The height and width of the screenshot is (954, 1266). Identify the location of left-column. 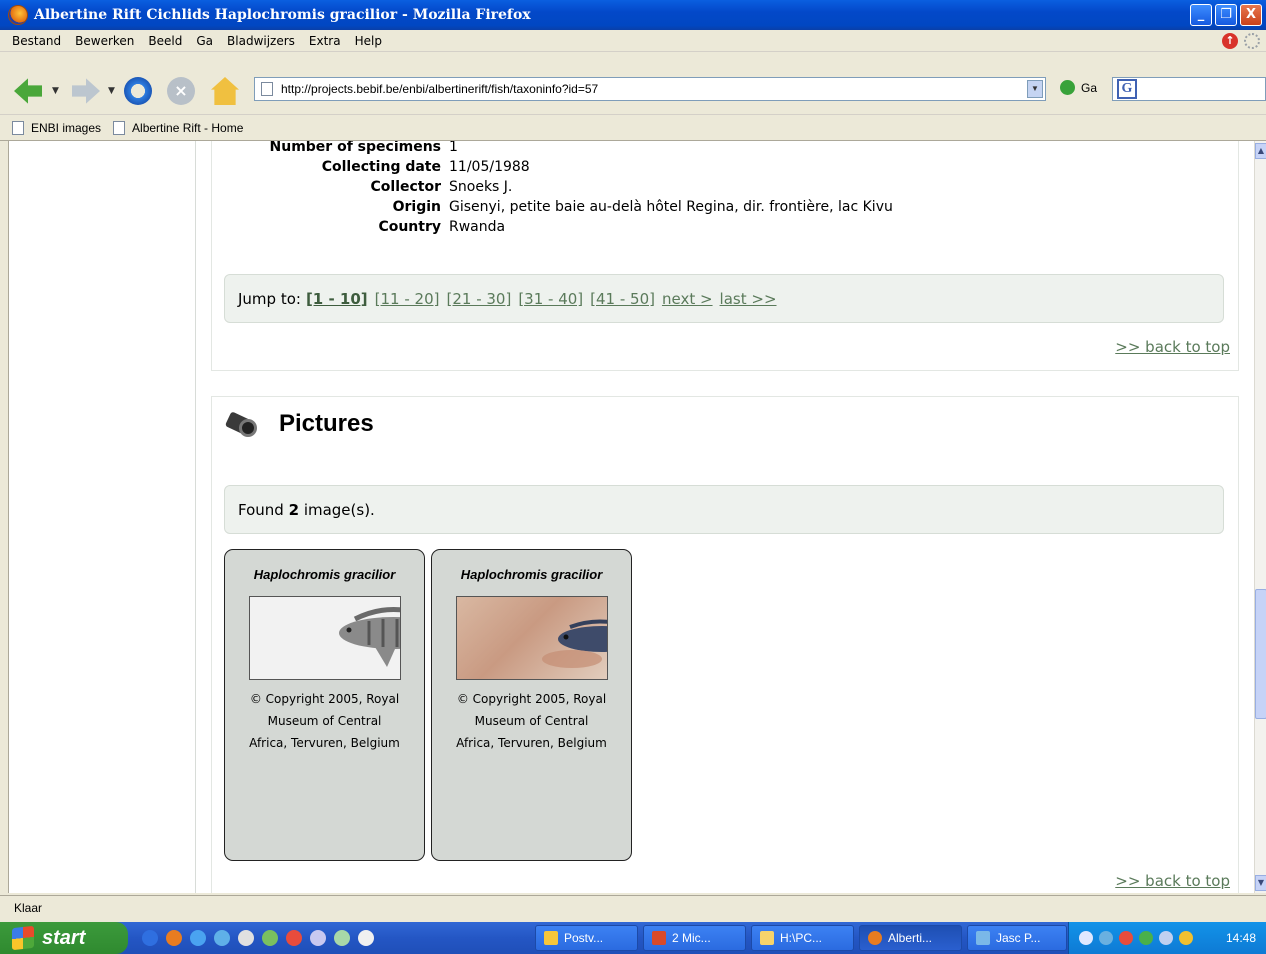
(102, 517).